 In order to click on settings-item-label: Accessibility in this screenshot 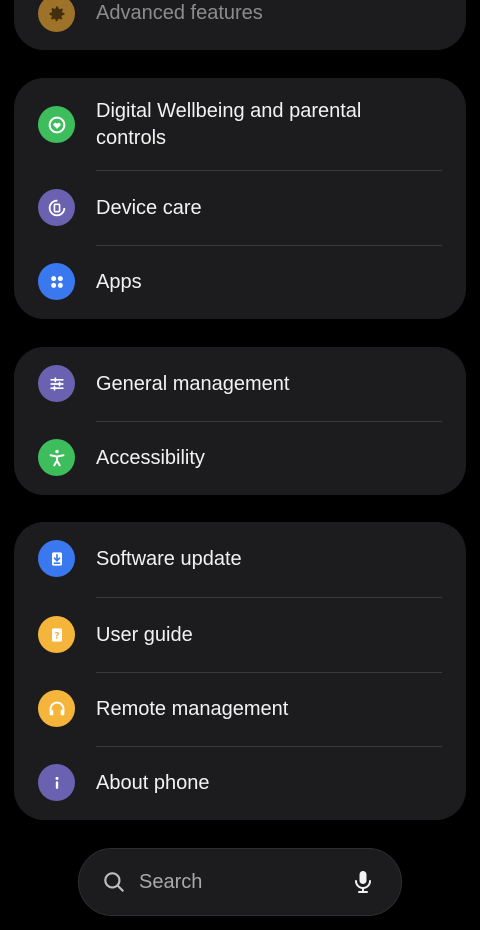, I will do `click(150, 458)`.